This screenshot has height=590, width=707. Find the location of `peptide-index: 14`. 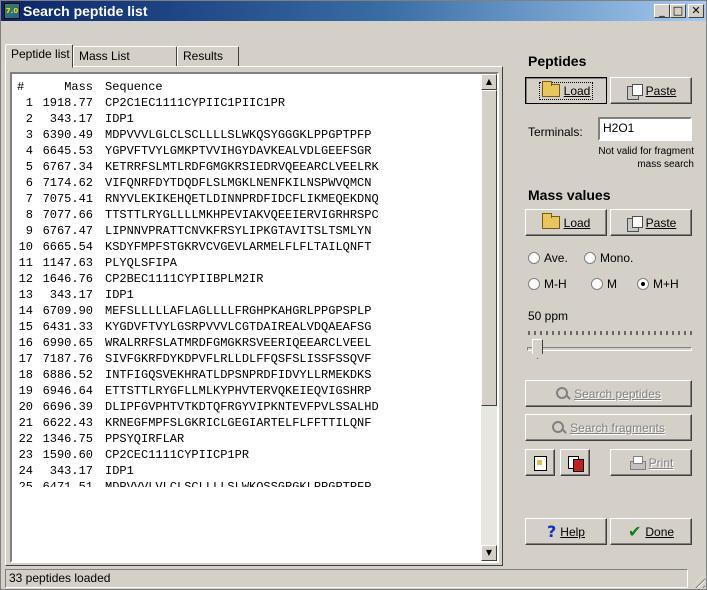

peptide-index: 14 is located at coordinates (25, 311).